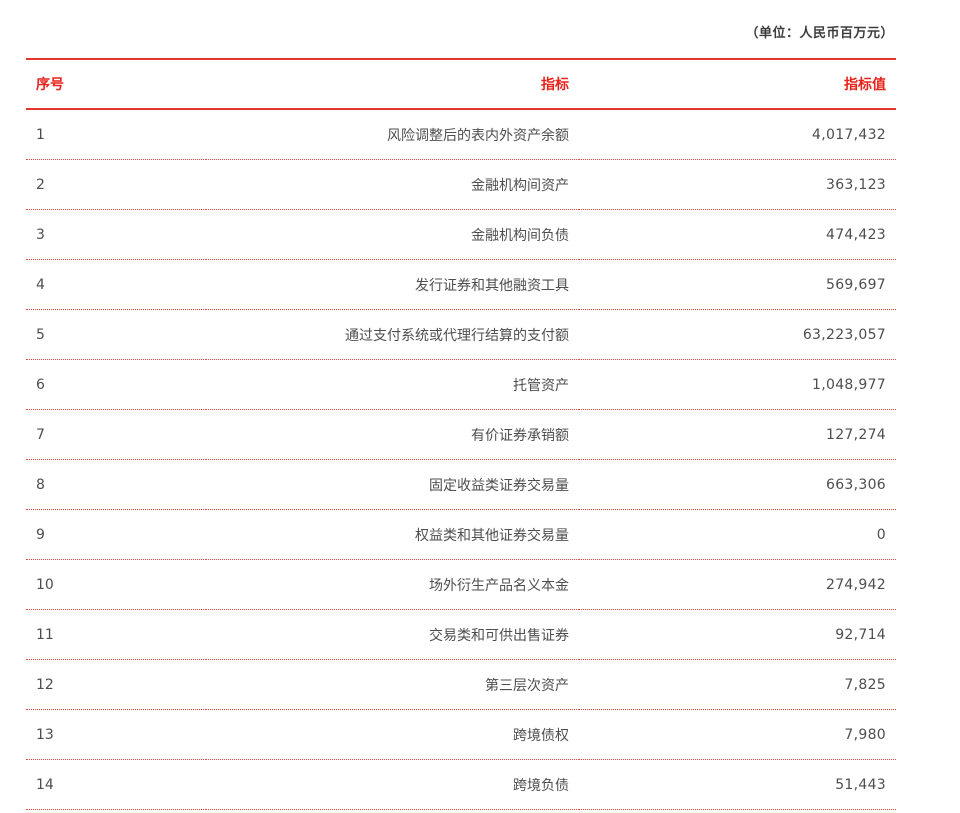  Describe the element at coordinates (392, 434) in the screenshot. I see `row-indicator: 有价证券承销额` at that location.